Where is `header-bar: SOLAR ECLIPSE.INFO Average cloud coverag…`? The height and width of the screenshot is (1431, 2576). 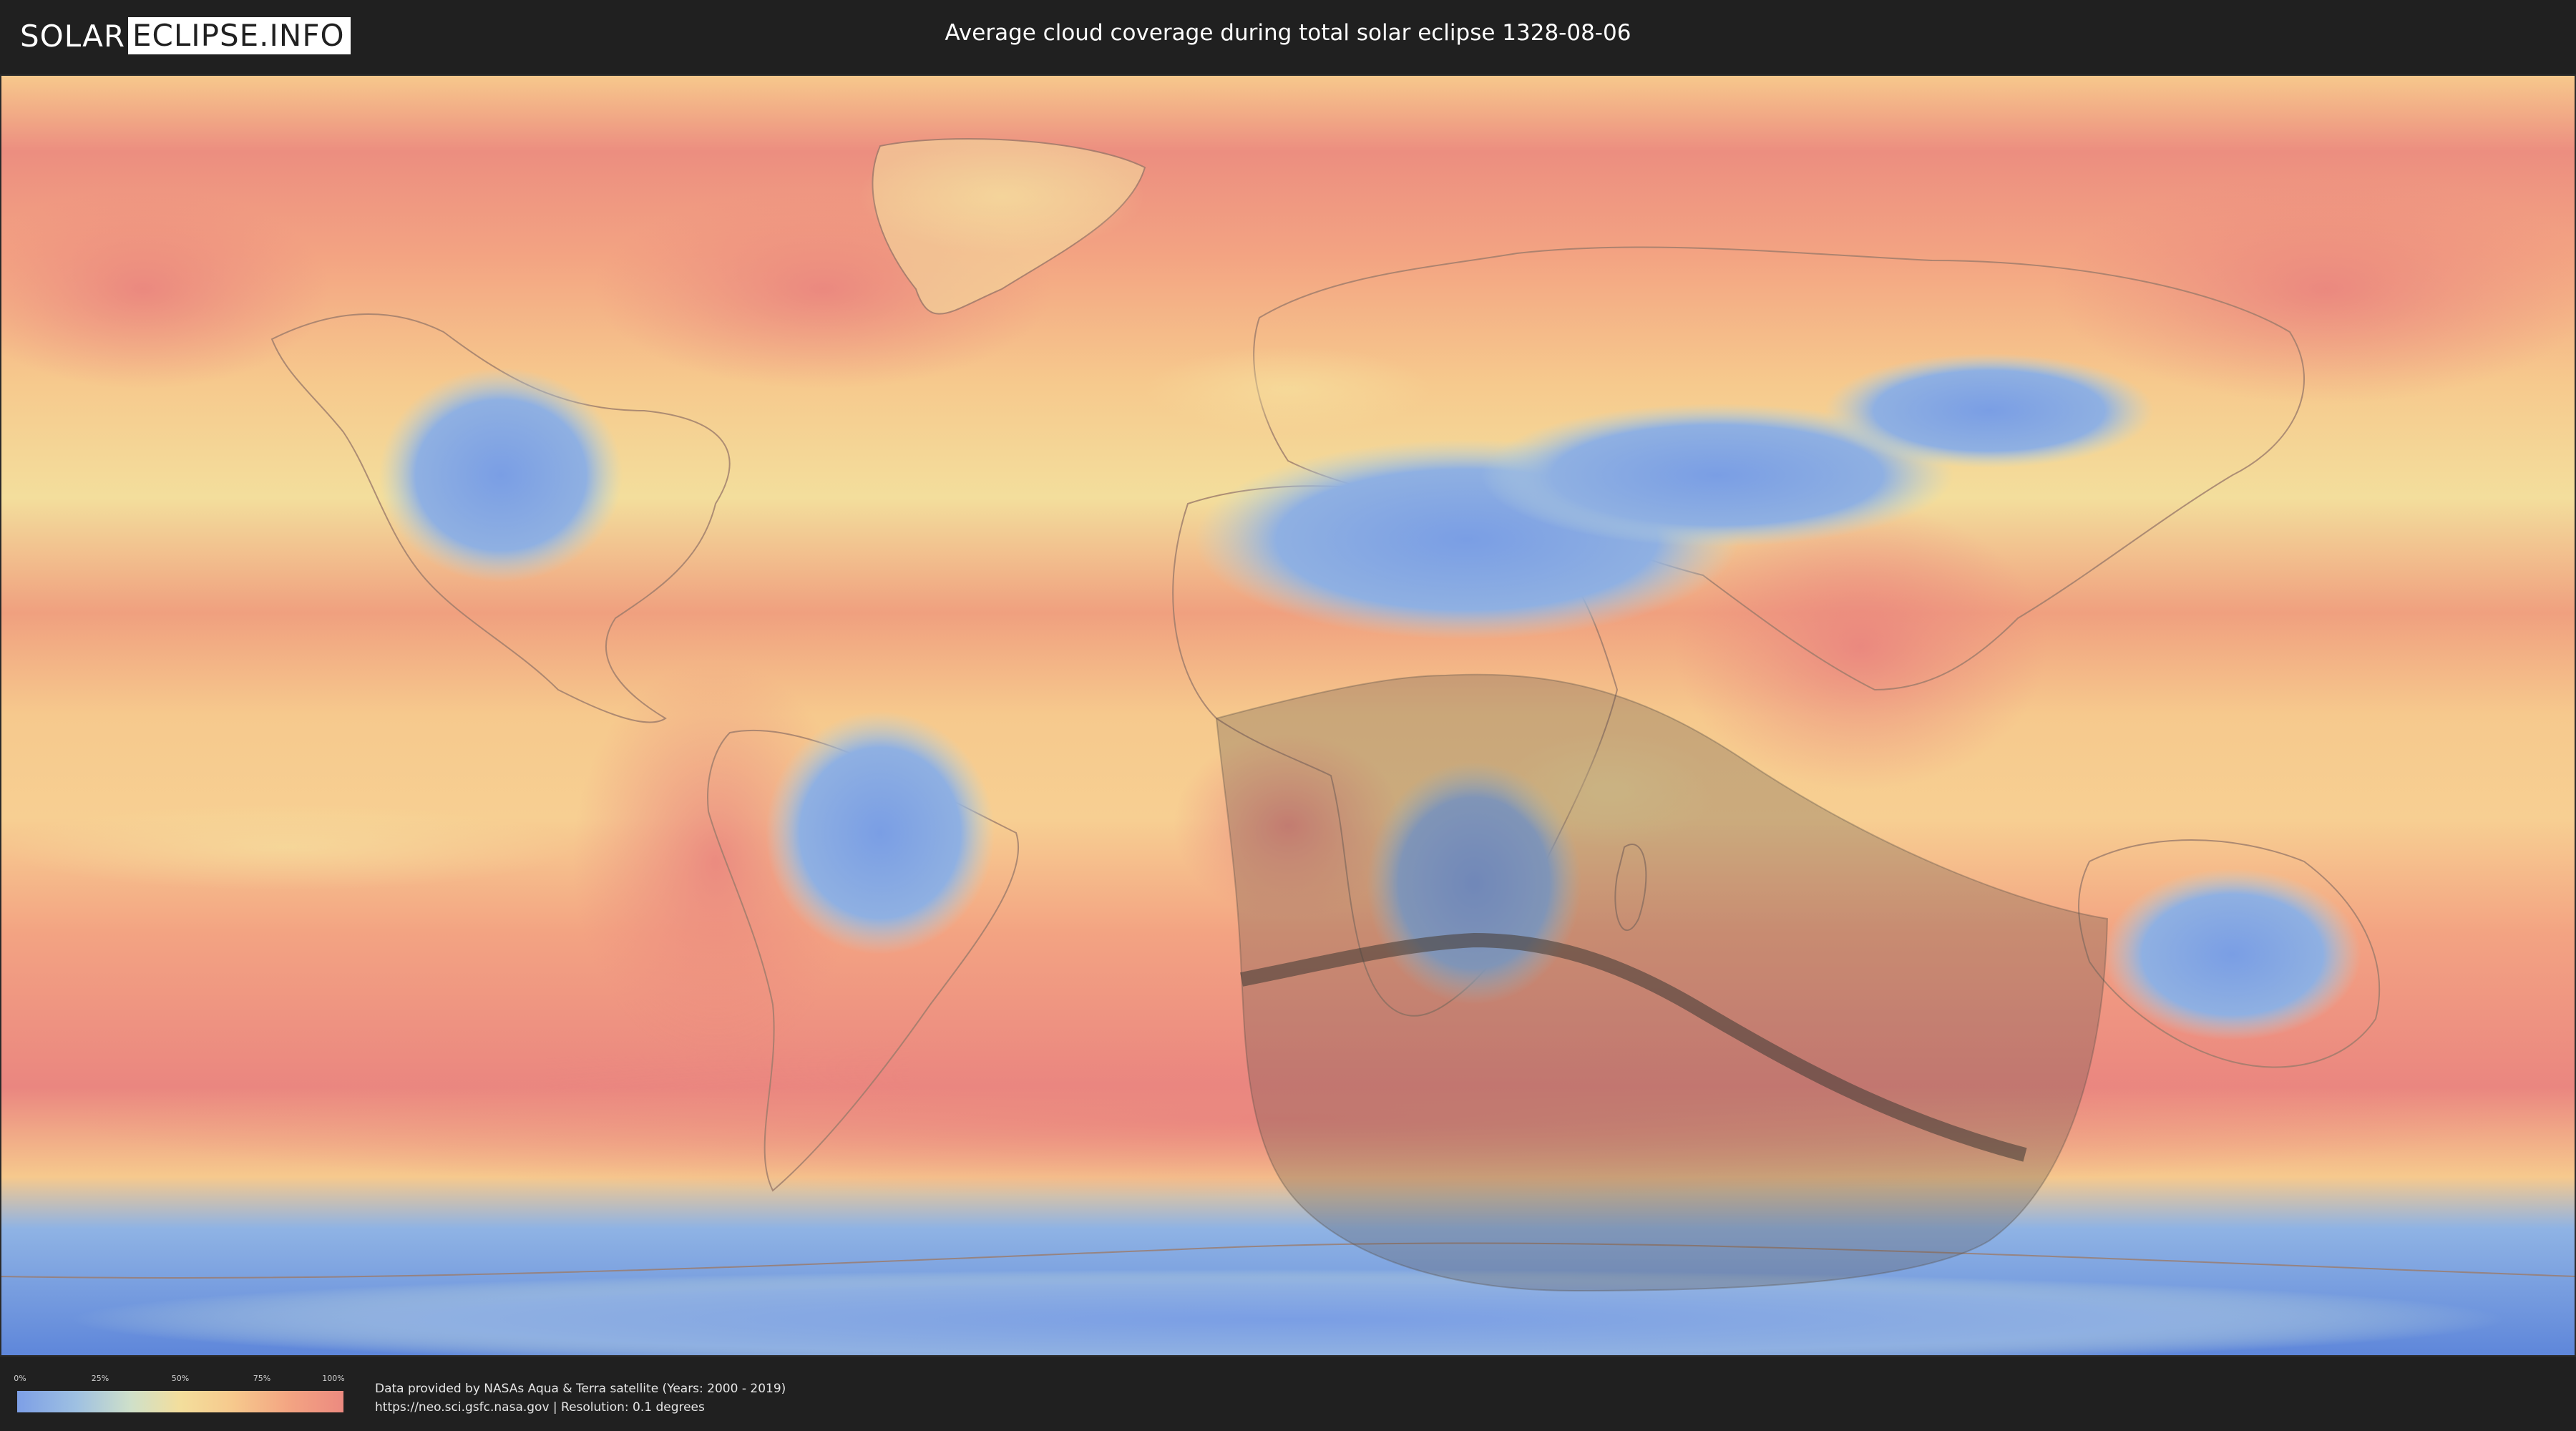
header-bar: SOLAR ECLIPSE.INFO Average cloud coverag… is located at coordinates (1288, 36).